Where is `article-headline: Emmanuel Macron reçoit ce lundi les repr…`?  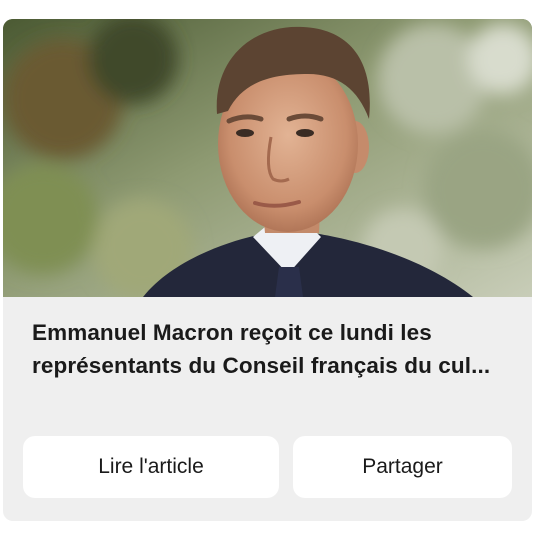 article-headline: Emmanuel Macron reçoit ce lundi les repr… is located at coordinates (272, 349).